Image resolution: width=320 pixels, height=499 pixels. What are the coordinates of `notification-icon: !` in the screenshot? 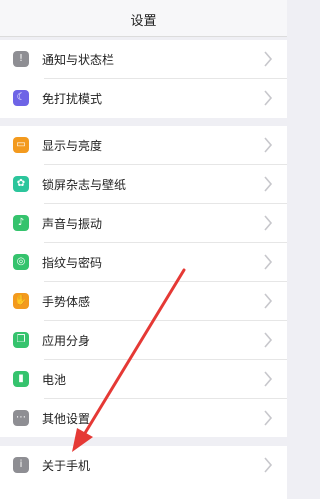 It's located at (21, 59).